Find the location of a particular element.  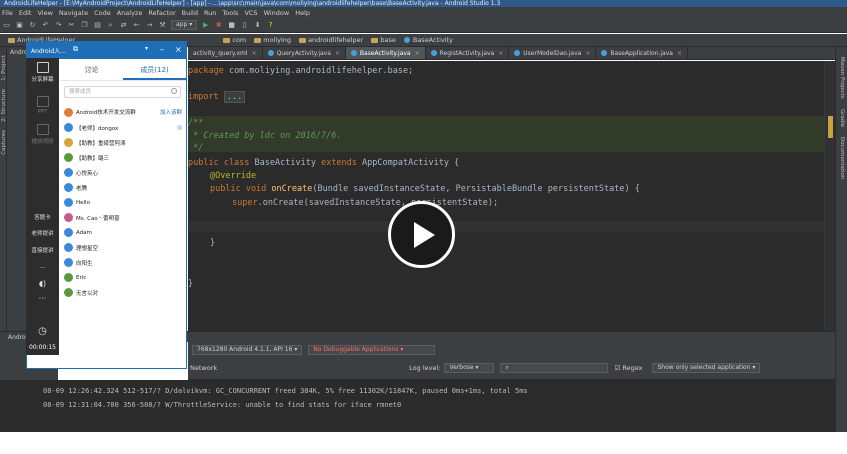

more-icon: ··· is located at coordinates (42, 298).